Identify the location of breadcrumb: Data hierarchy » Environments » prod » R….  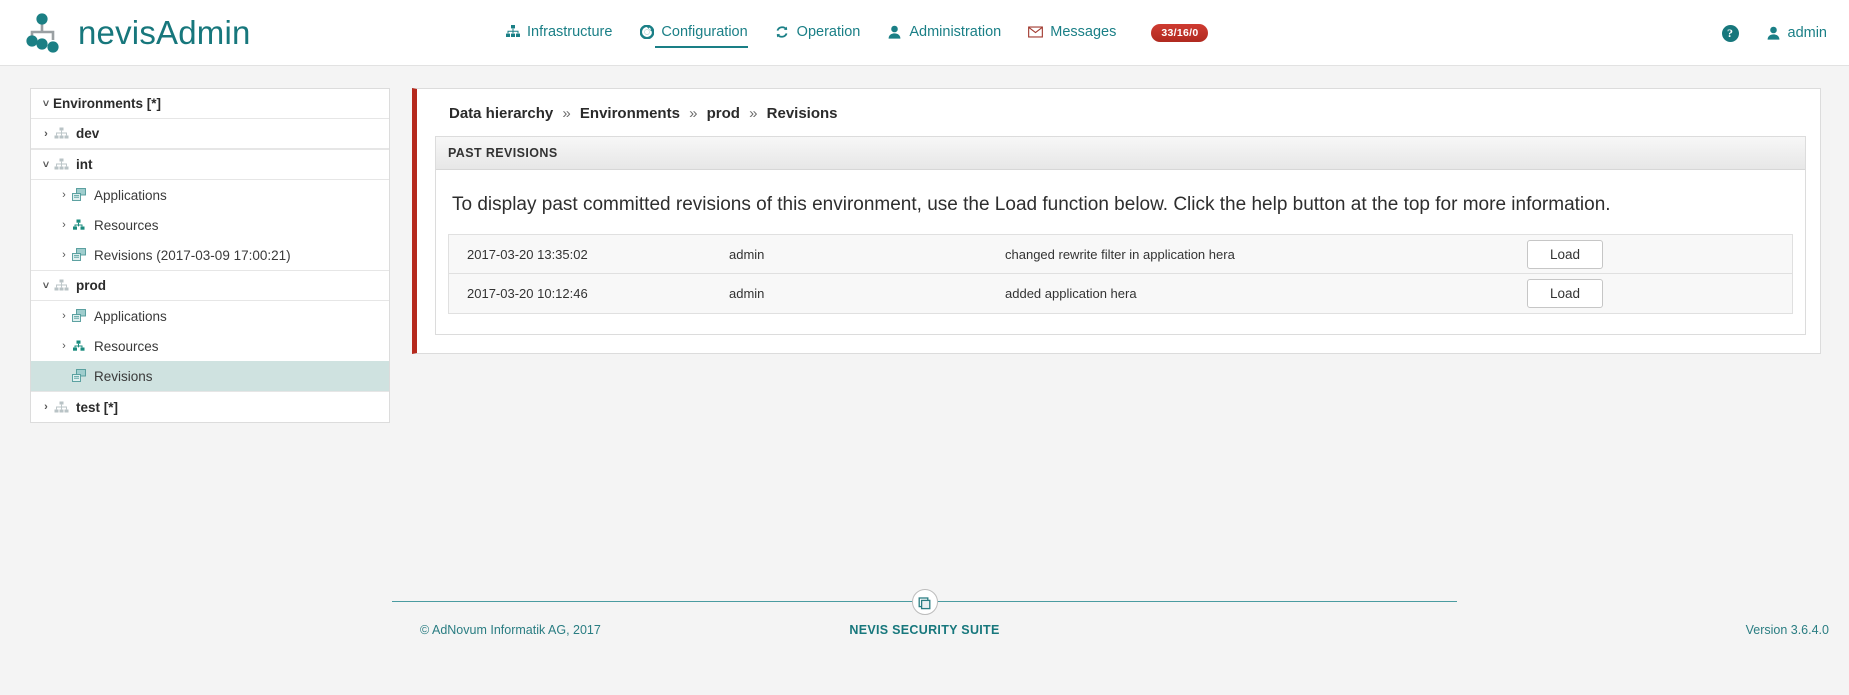
(1118, 112).